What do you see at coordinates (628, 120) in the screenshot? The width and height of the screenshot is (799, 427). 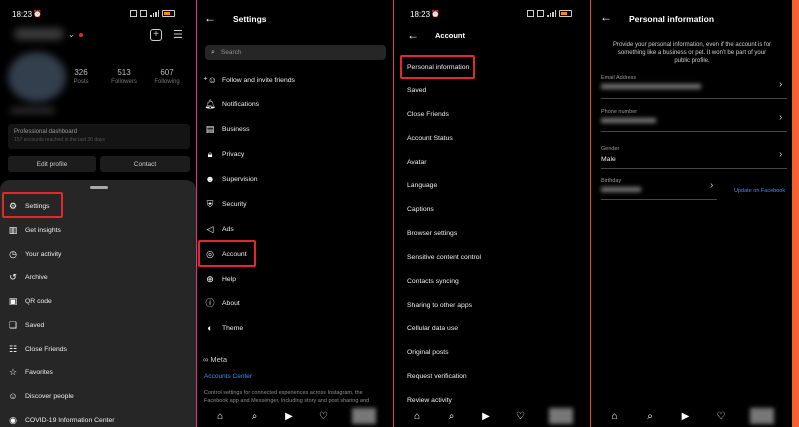 I see `phone-value-blurred` at bounding box center [628, 120].